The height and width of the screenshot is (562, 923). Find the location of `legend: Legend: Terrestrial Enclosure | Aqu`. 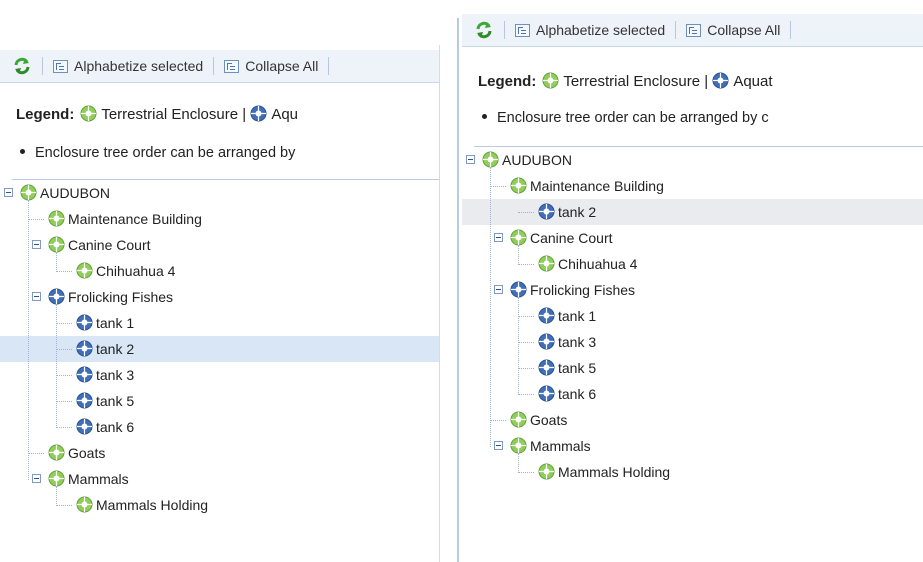

legend: Legend: Terrestrial Enclosure | Aqu is located at coordinates (157, 115).